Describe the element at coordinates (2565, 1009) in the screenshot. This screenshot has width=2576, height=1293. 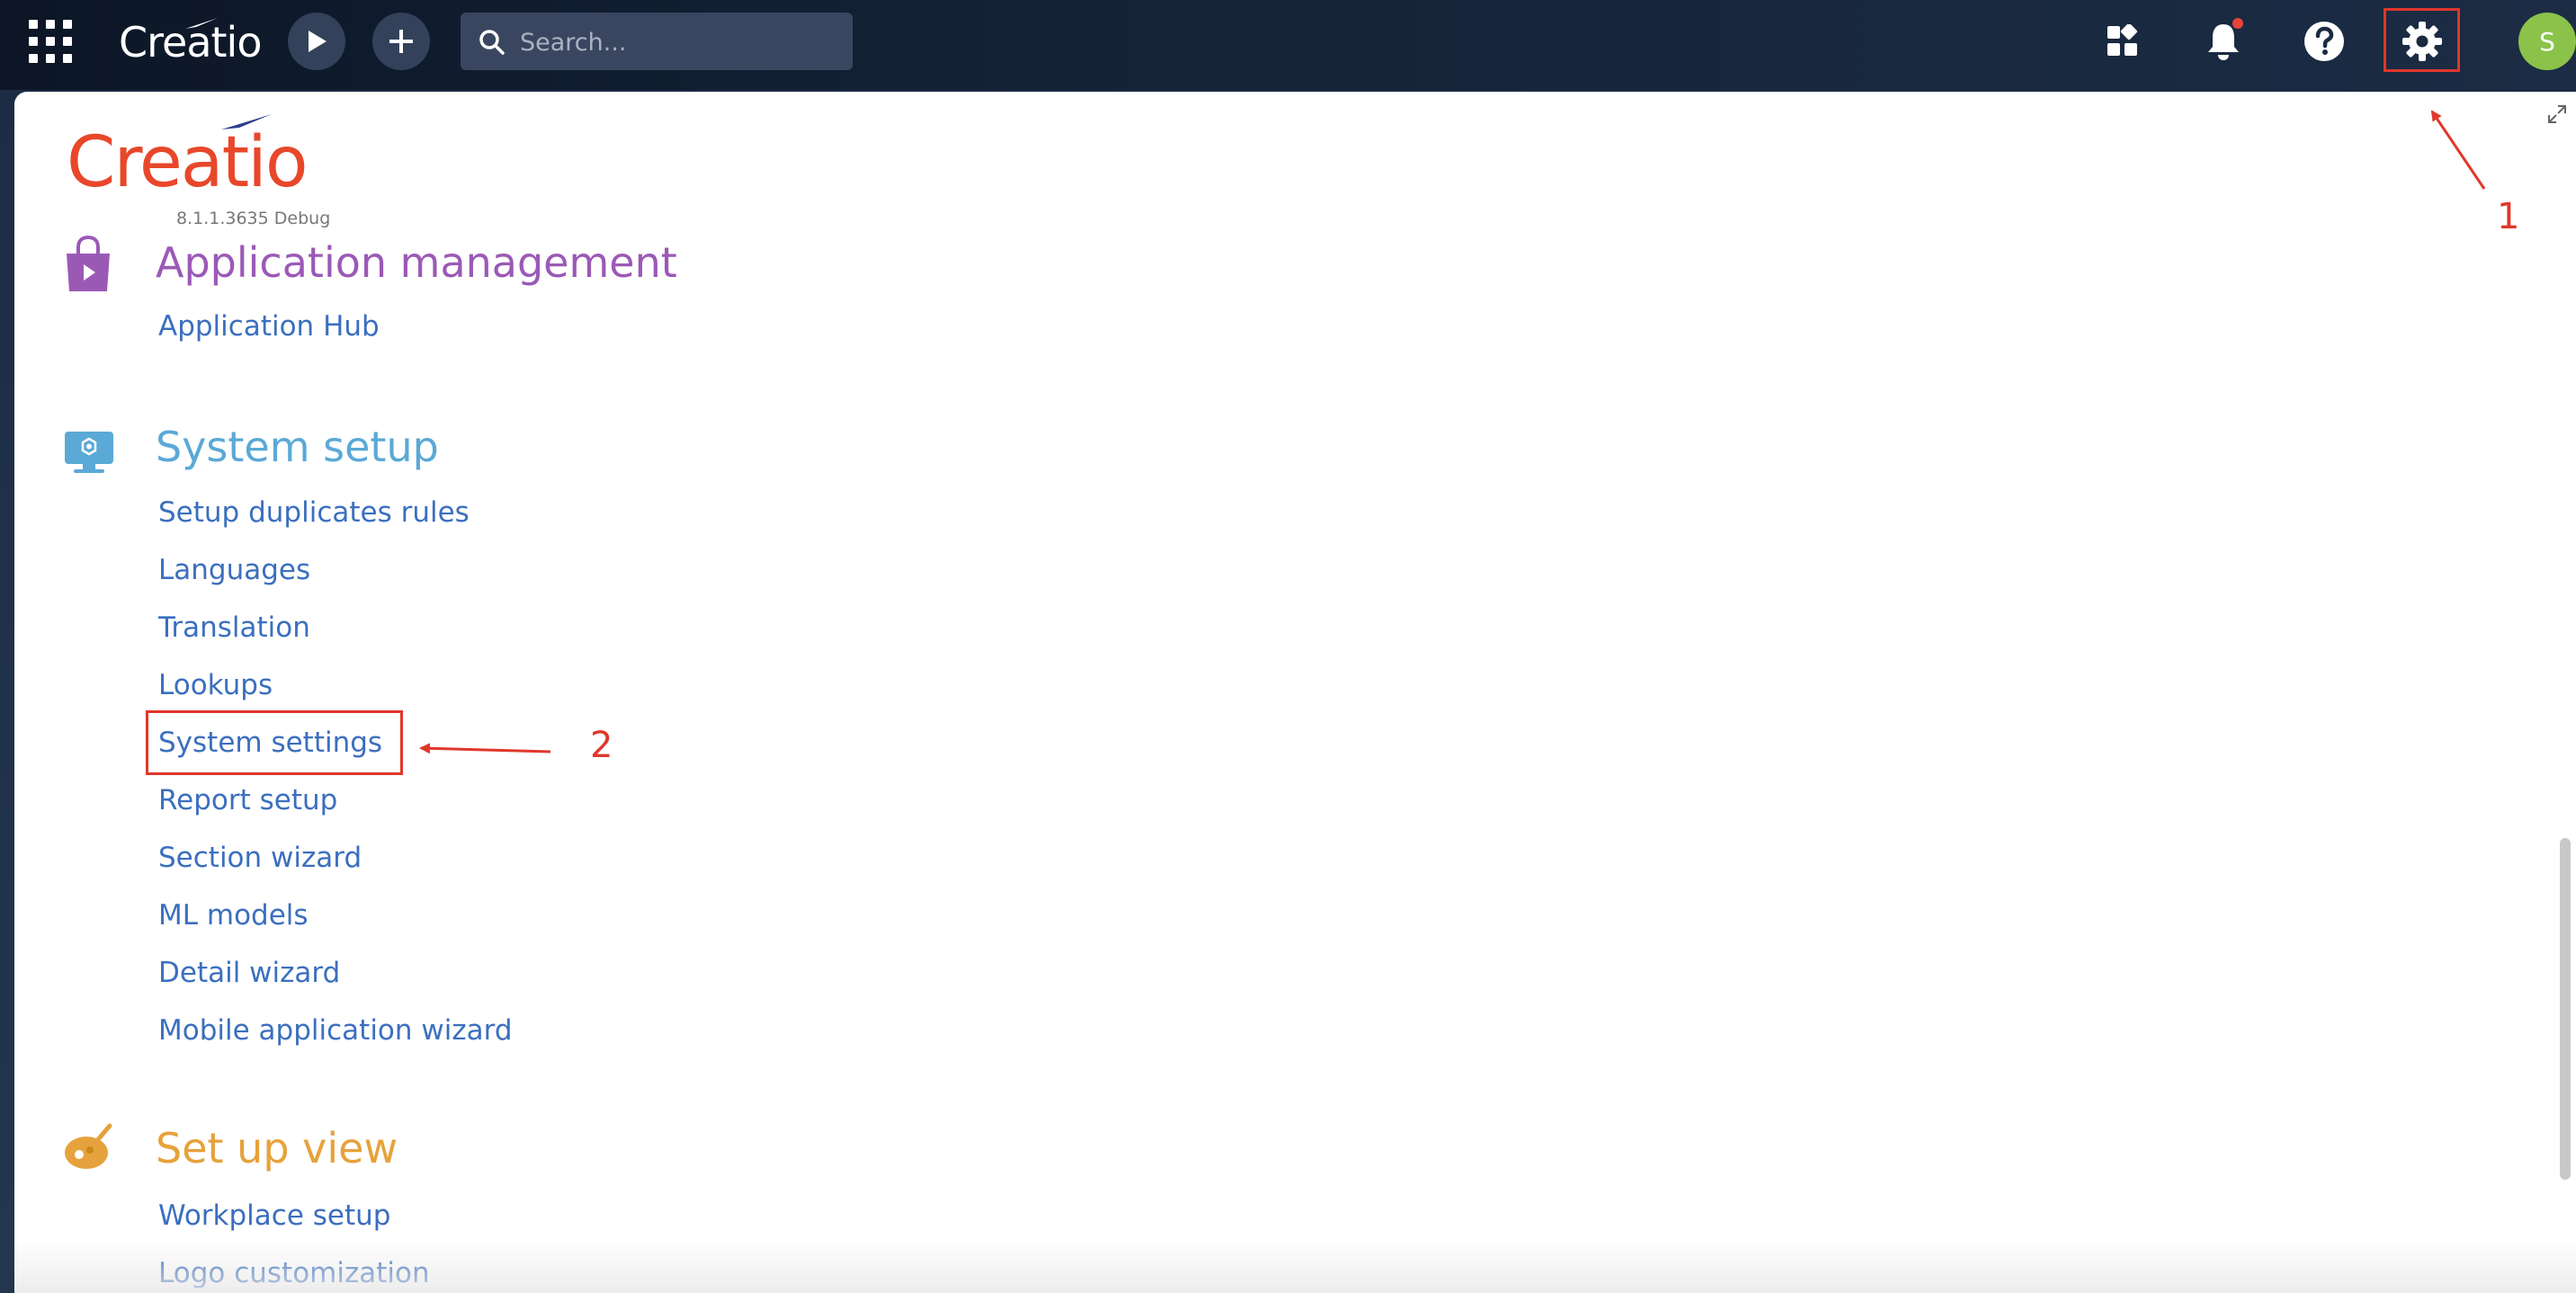
I see `scrollbar-thumb` at that location.